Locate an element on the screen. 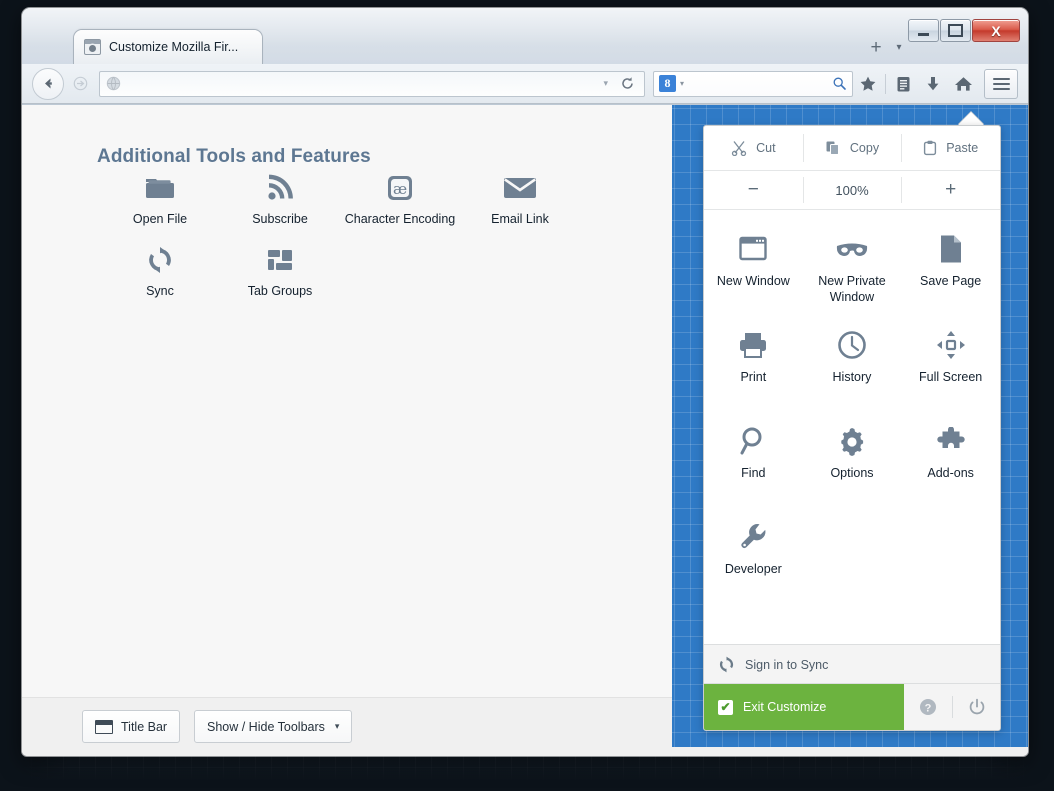 The image size is (1054, 791). show-hide-label: Show / Hide Toolbars is located at coordinates (266, 726).